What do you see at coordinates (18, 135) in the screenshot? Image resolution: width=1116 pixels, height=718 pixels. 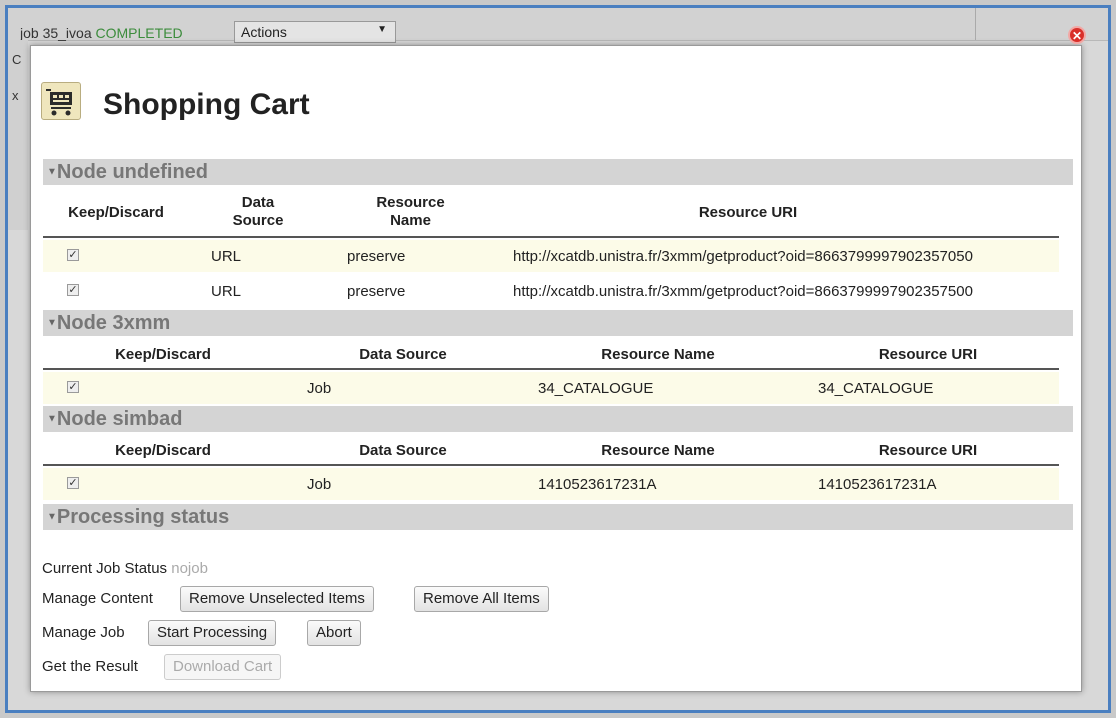 I see `background-side-panel: C x` at bounding box center [18, 135].